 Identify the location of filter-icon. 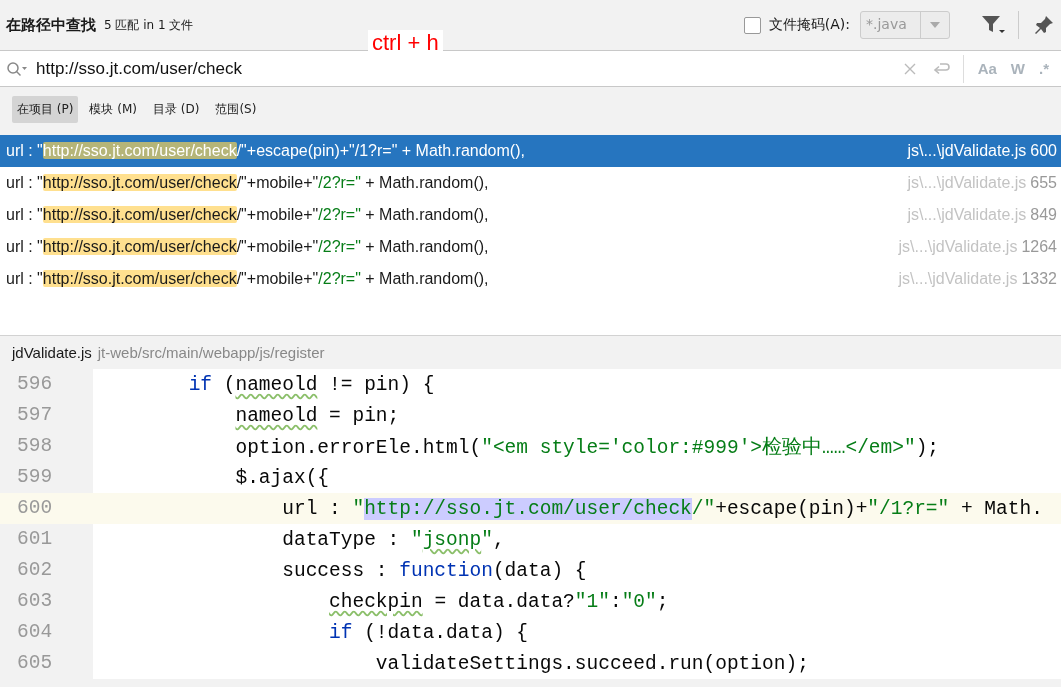
(993, 25).